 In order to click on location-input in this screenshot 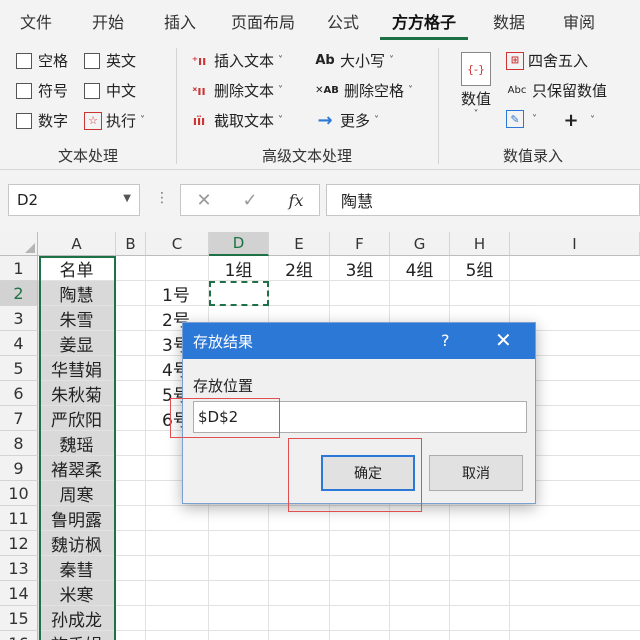, I will do `click(360, 417)`.